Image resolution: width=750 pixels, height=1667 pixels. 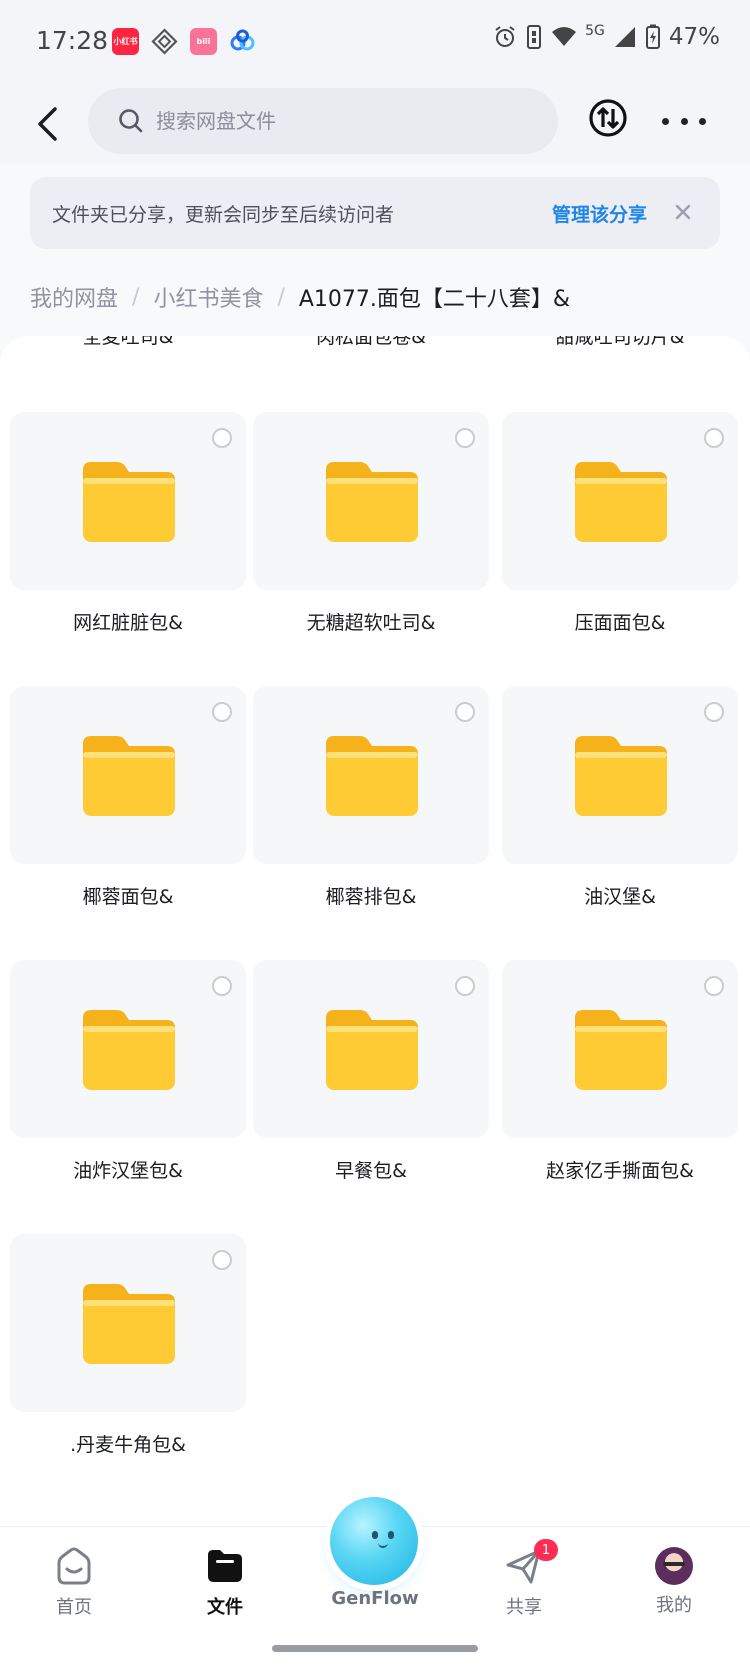 I want to click on nav-label-share: 共享, so click(x=524, y=1607).